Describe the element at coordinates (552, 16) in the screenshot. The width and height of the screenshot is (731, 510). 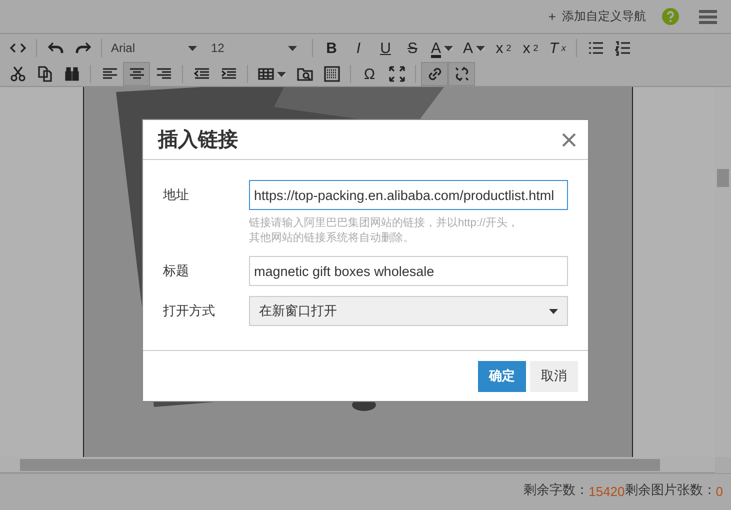
I see `plus-icon: +` at that location.